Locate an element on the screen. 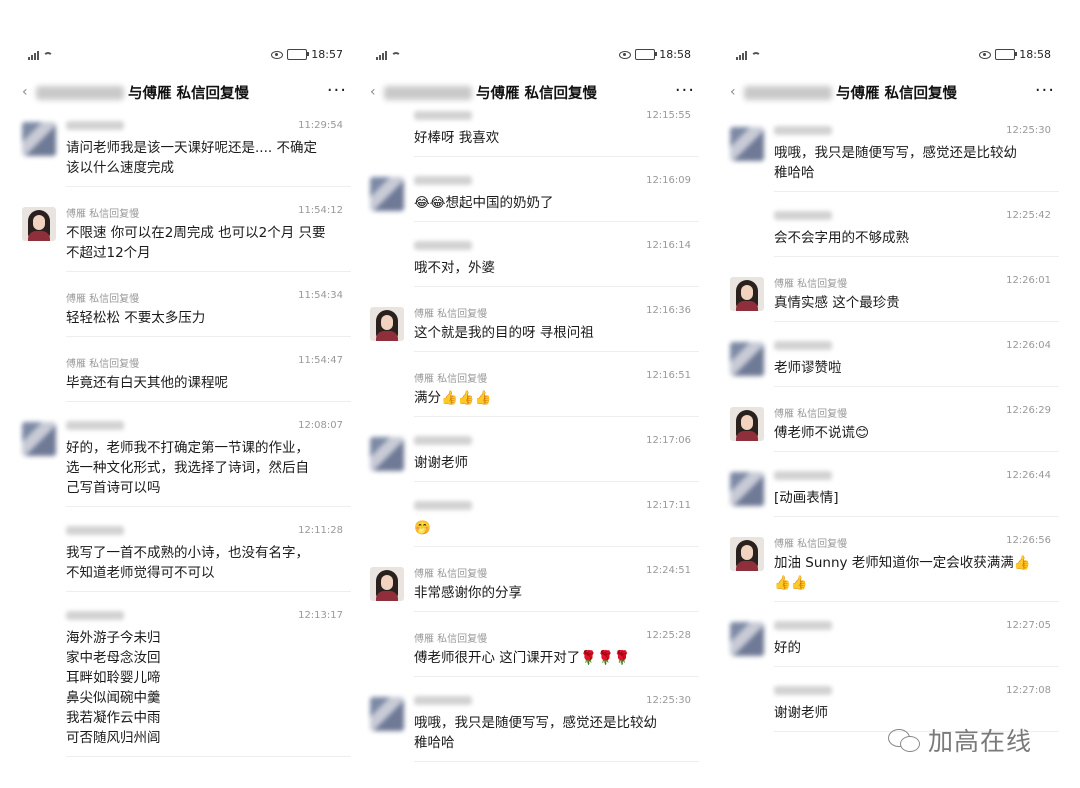 This screenshot has height=788, width=1080. message-time: 12:11:28 is located at coordinates (320, 530).